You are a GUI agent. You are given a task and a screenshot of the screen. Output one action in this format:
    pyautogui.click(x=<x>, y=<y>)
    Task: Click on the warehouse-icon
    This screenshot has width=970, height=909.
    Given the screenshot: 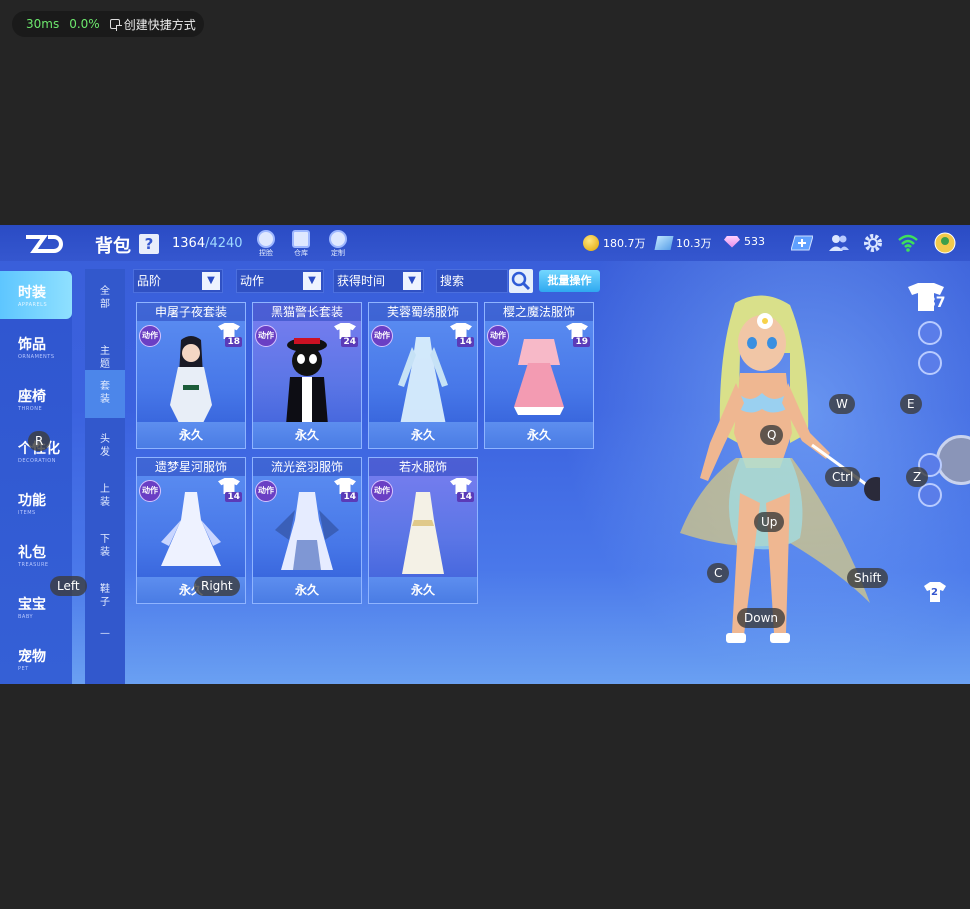 What is the action you would take?
    pyautogui.click(x=301, y=239)
    